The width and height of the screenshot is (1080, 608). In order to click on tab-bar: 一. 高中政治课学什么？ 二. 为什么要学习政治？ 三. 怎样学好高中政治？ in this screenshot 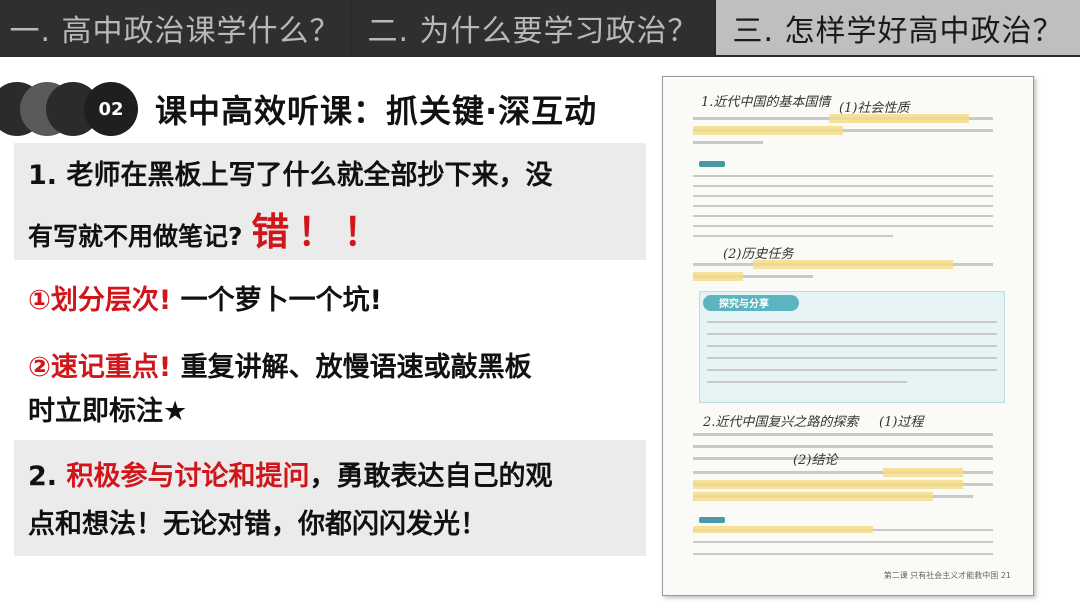, I will do `click(540, 28)`.